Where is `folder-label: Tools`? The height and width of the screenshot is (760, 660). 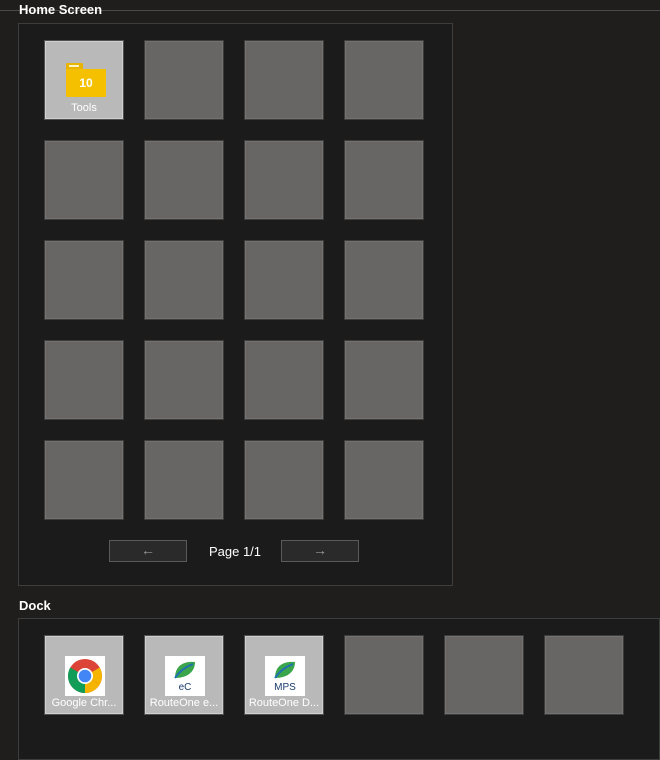
folder-label: Tools is located at coordinates (84, 108).